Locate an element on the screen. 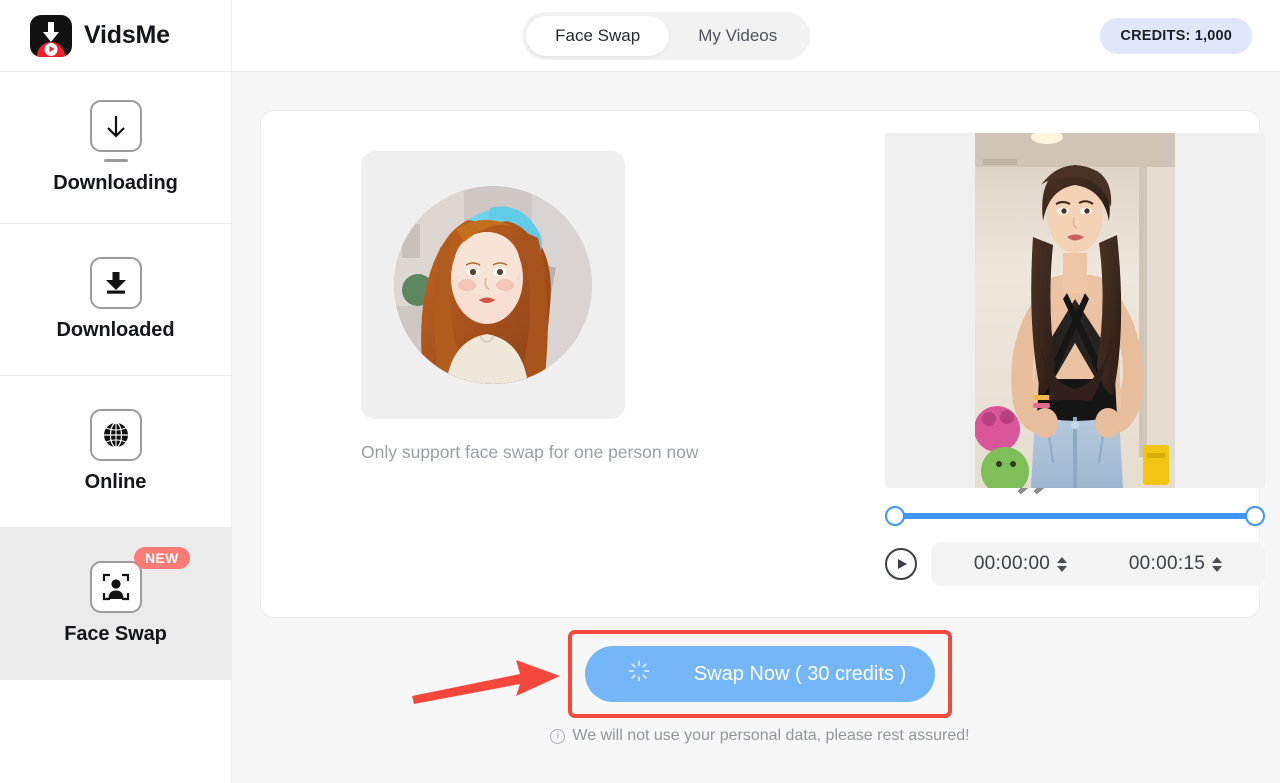 This screenshot has height=783, width=1280. brand: VidsMe is located at coordinates (116, 35).